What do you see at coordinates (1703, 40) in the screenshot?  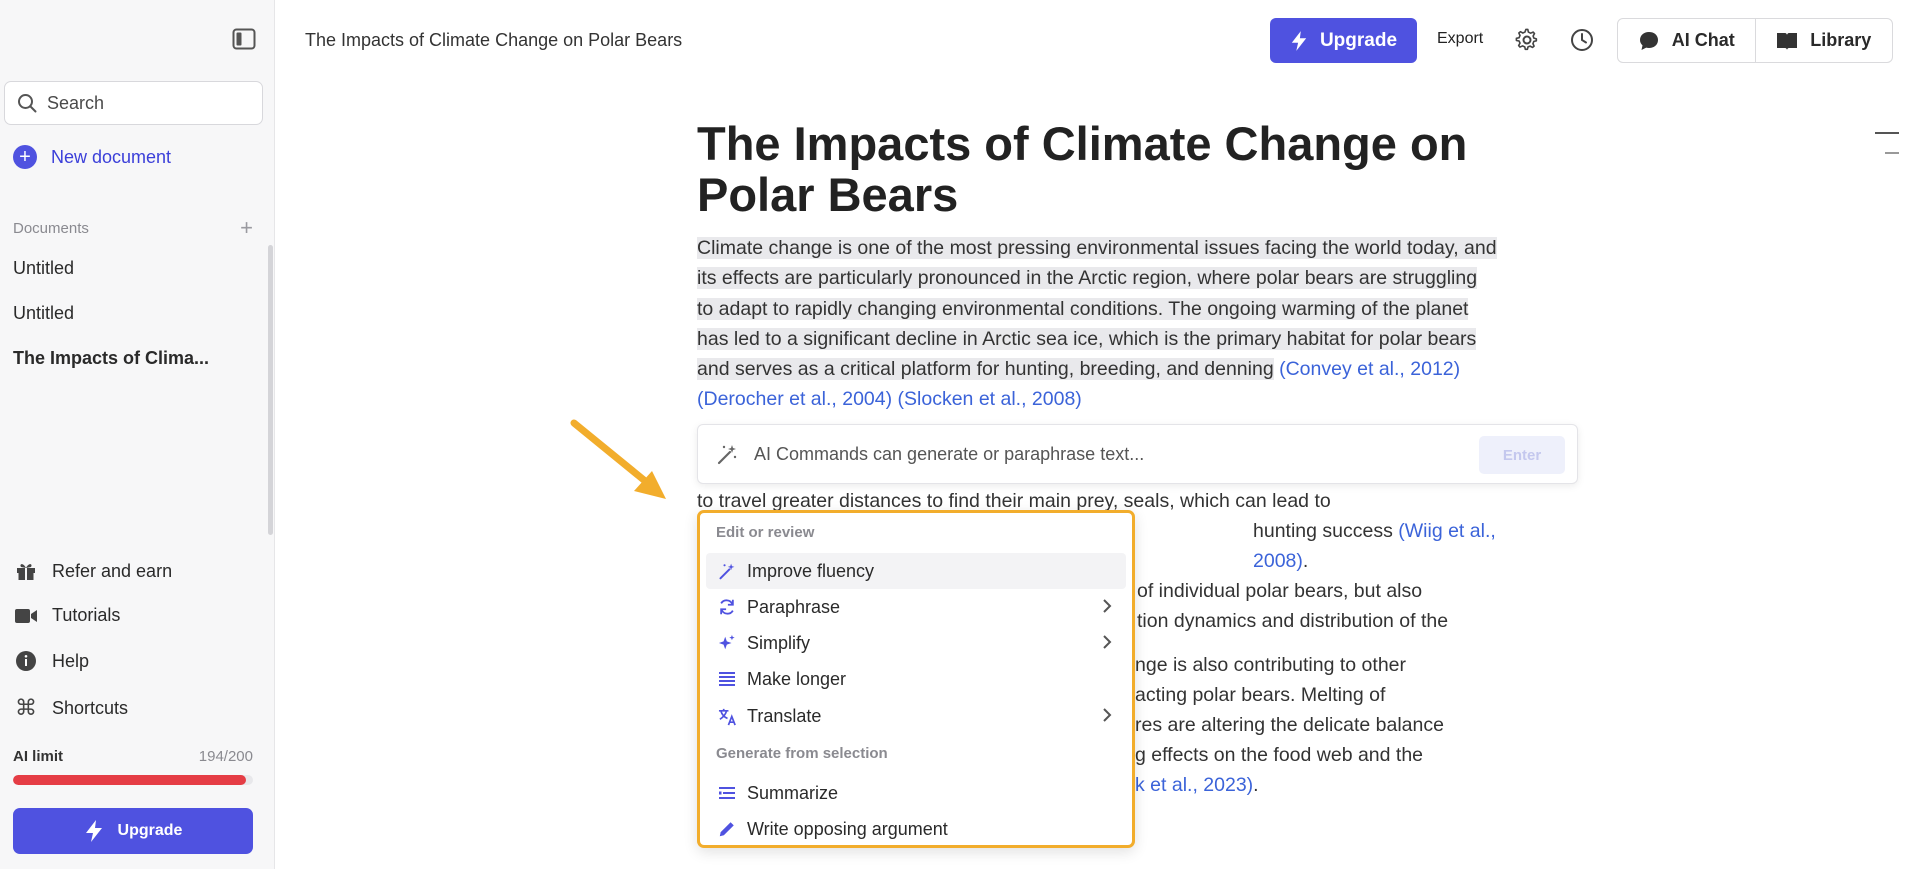 I see `ai-chat-label: AI Chat` at bounding box center [1703, 40].